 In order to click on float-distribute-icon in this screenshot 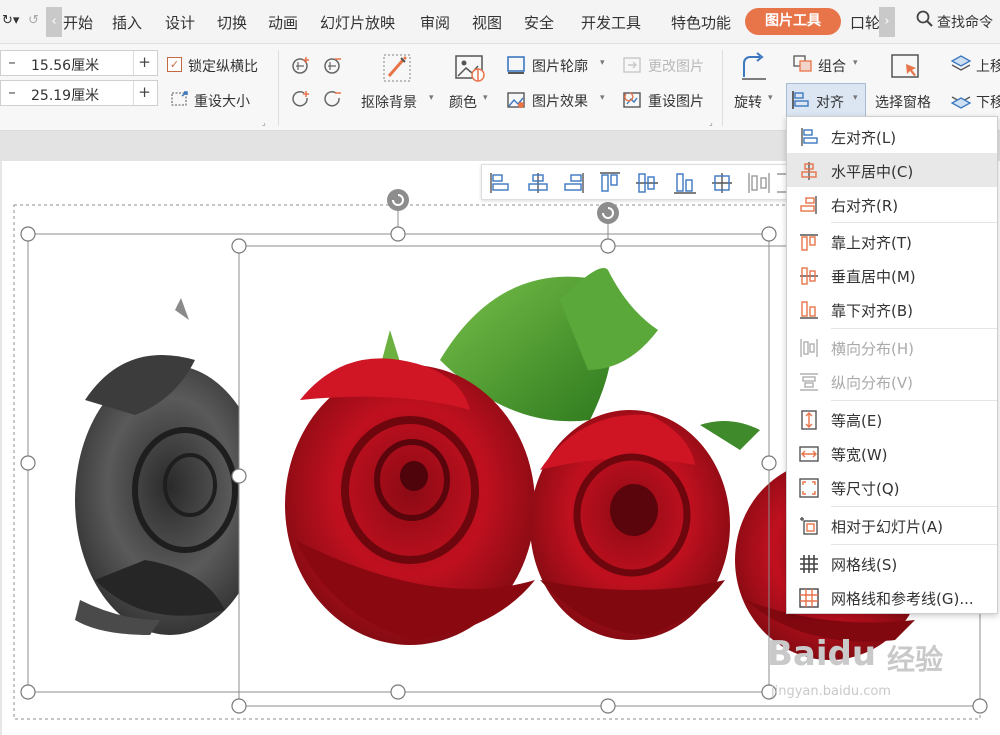, I will do `click(722, 183)`.